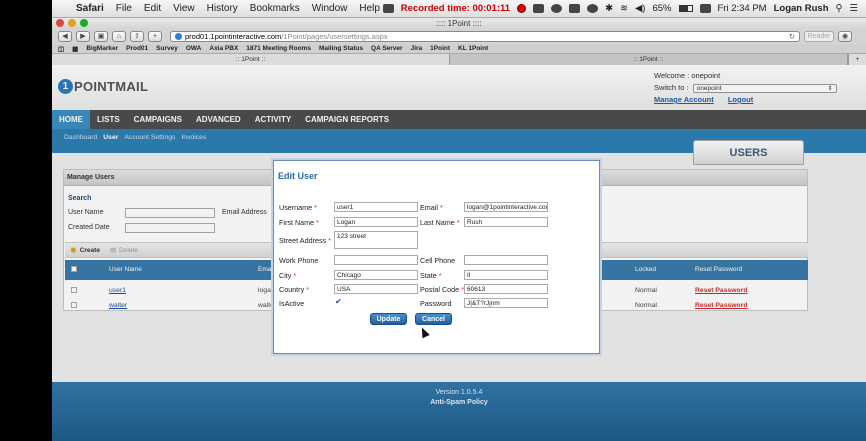  Describe the element at coordinates (339, 302) in the screenshot. I see `isactive-checkbox: ✔` at that location.